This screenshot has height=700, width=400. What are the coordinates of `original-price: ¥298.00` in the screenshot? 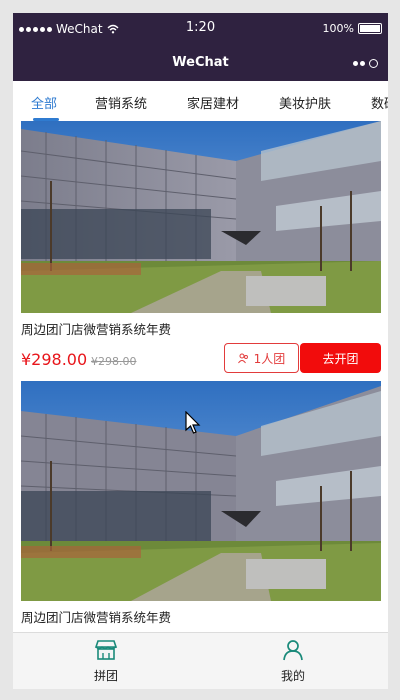 It's located at (114, 361).